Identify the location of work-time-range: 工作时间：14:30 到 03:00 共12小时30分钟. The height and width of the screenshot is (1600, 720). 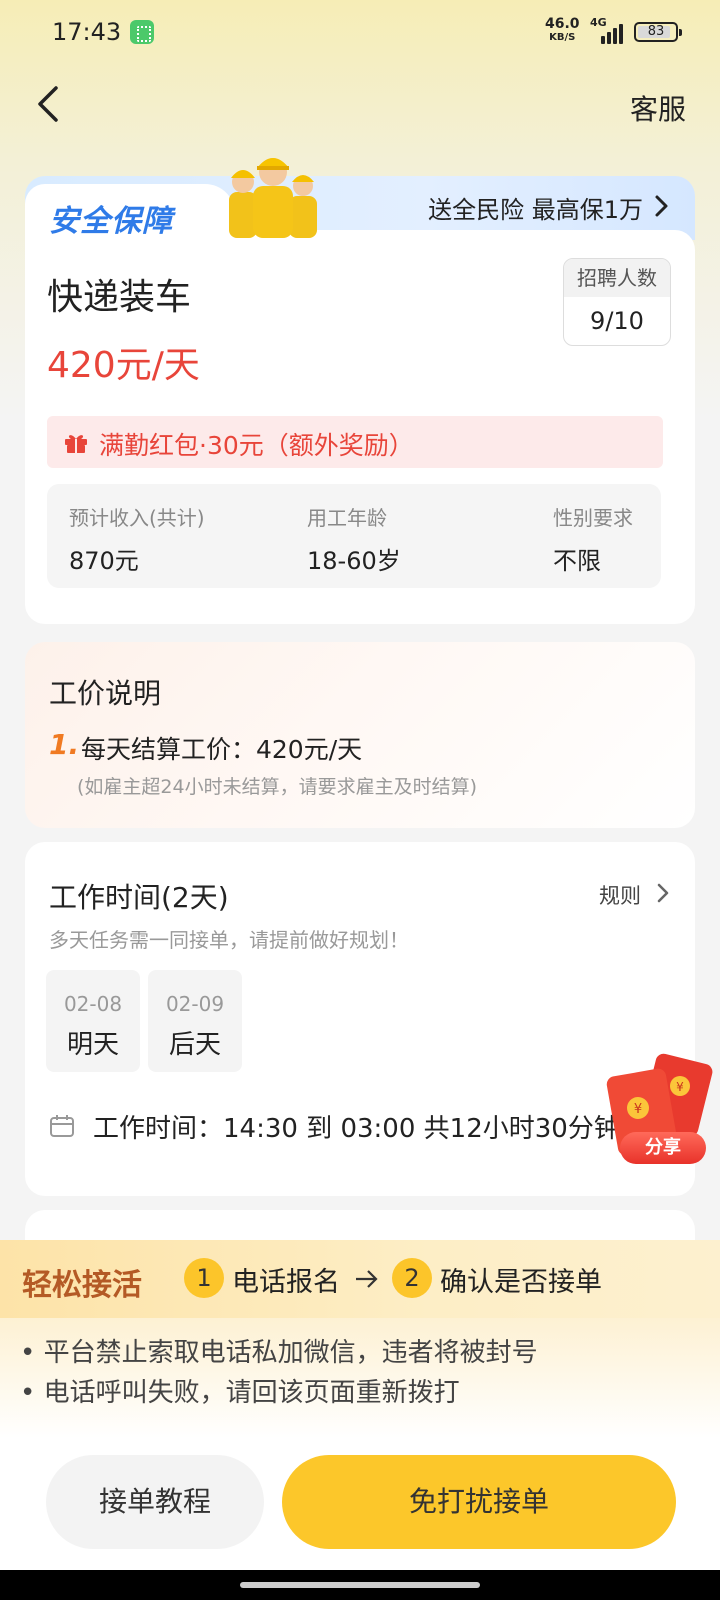
(356, 1129).